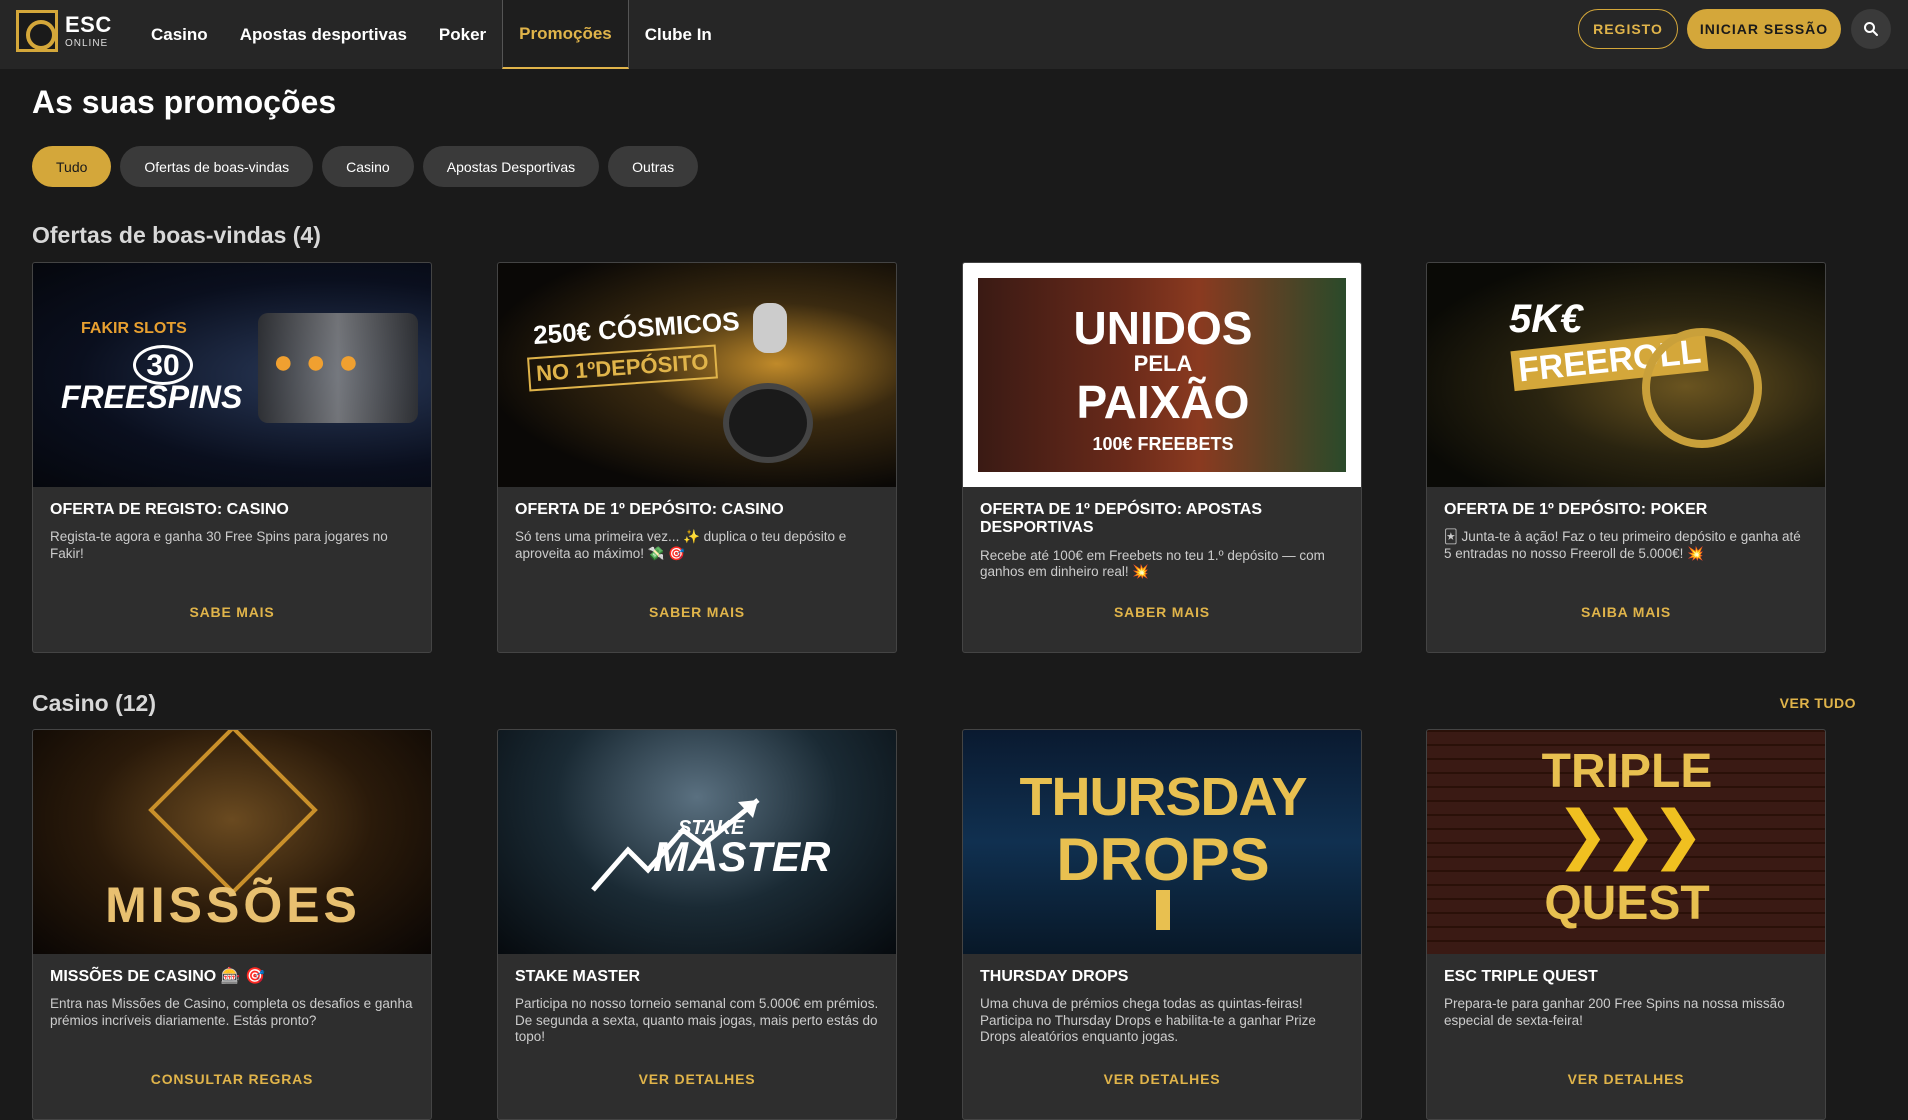 The width and height of the screenshot is (1908, 1120). I want to click on promo-image-missoes: MISSÕES, so click(232, 842).